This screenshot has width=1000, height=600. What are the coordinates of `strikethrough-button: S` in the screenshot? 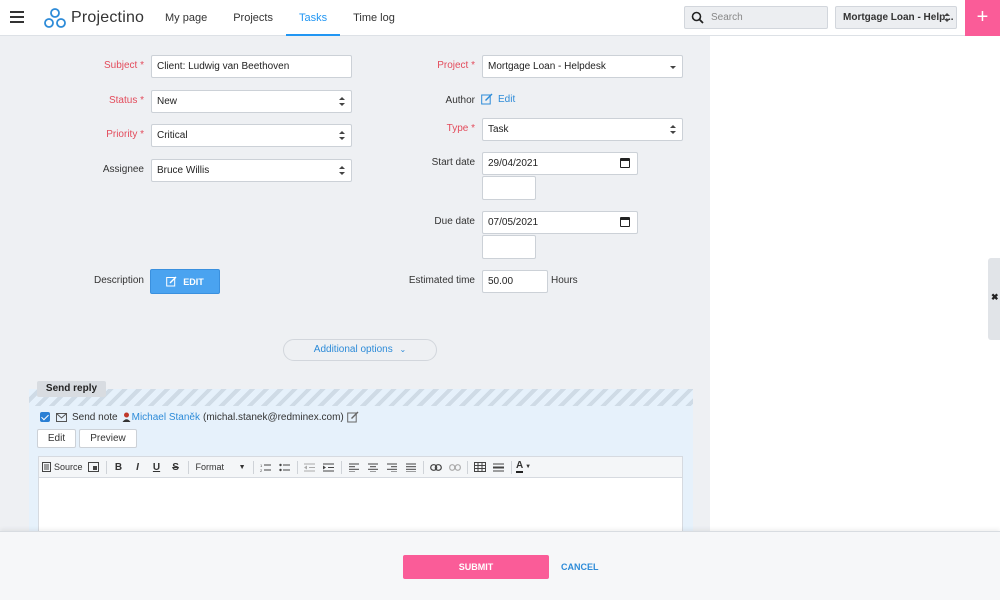 It's located at (176, 467).